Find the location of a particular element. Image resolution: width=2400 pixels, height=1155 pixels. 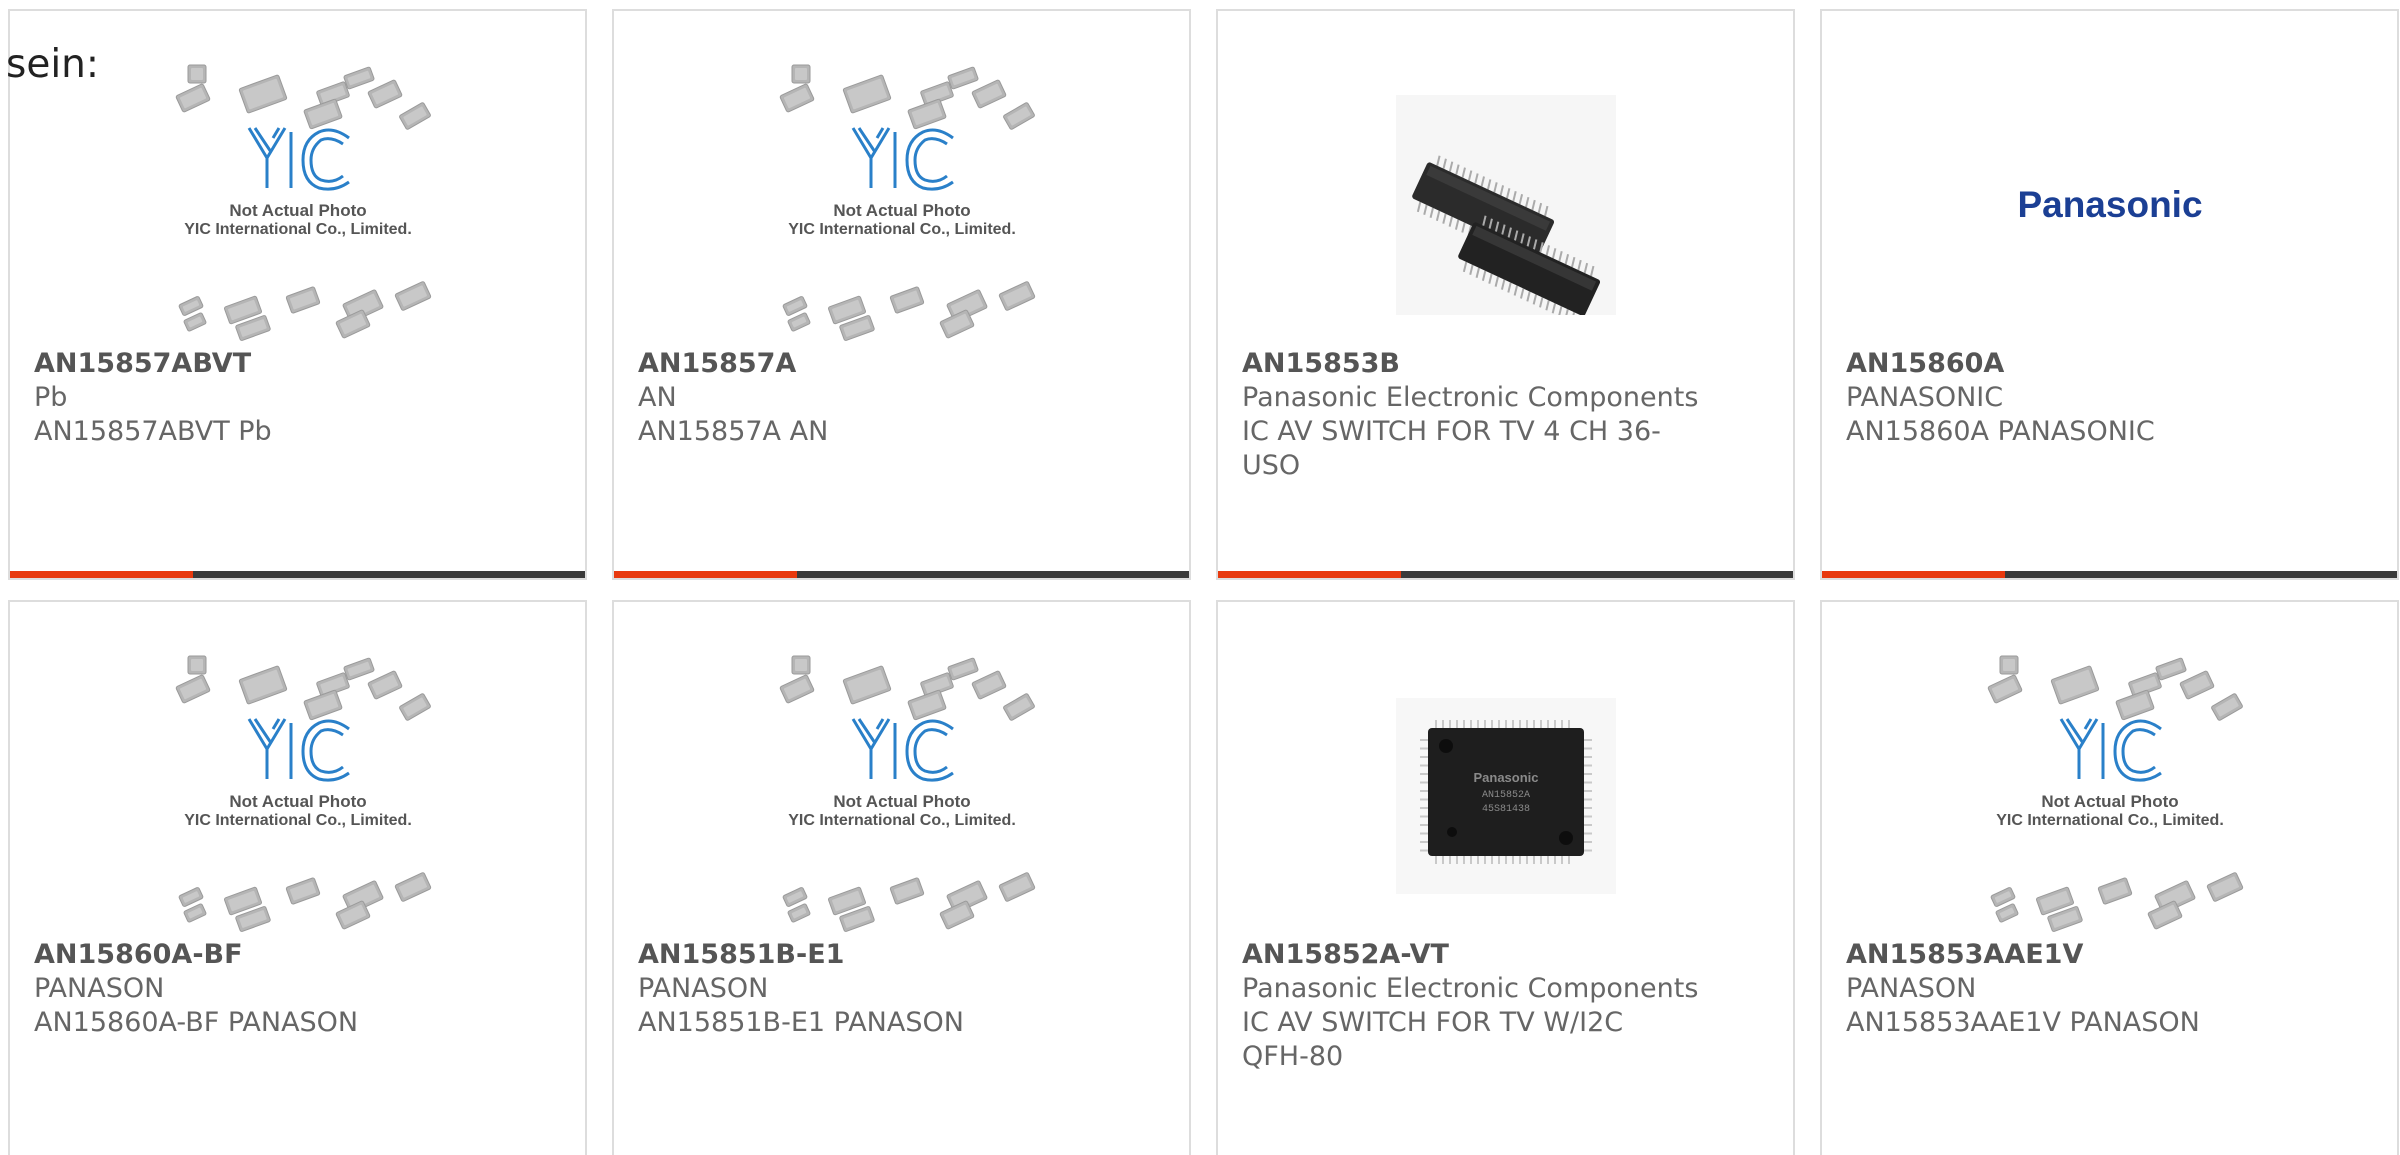

part-number: AN15857ABVT is located at coordinates (297, 364).